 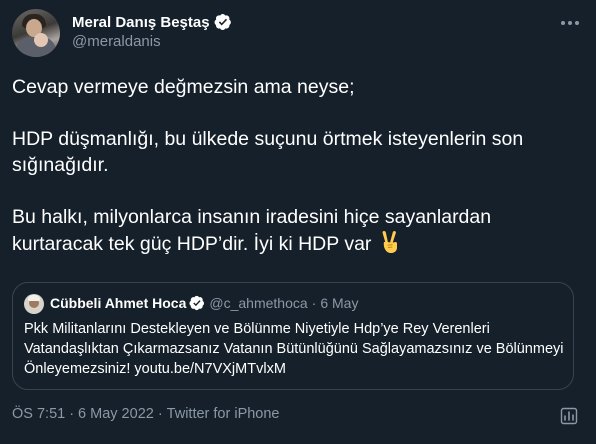 I want to click on author-display-name: Meral Danış Beştaş, so click(x=141, y=22).